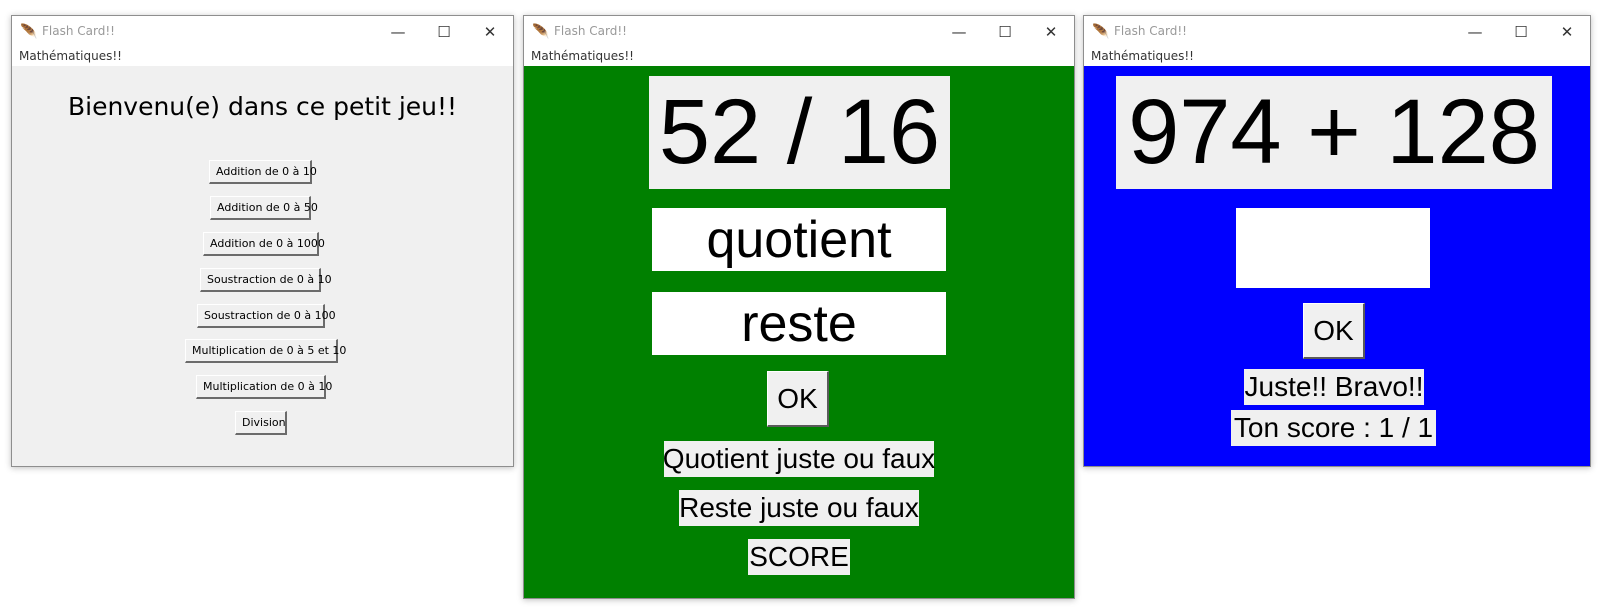 This screenshot has width=1600, height=613. I want to click on multiplication-0-10-button: Multiplication de 0 à 10, so click(264, 387).